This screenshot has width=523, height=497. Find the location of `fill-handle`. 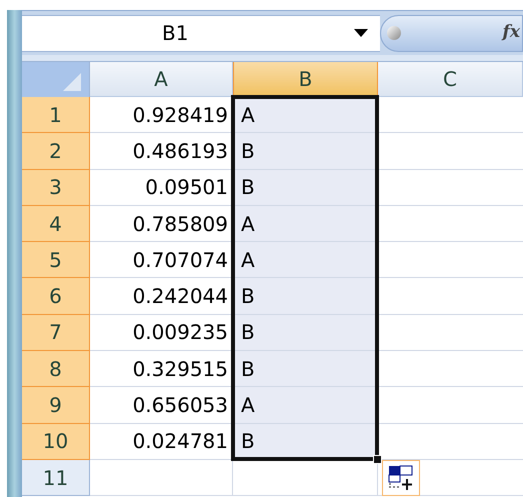

fill-handle is located at coordinates (377, 459).